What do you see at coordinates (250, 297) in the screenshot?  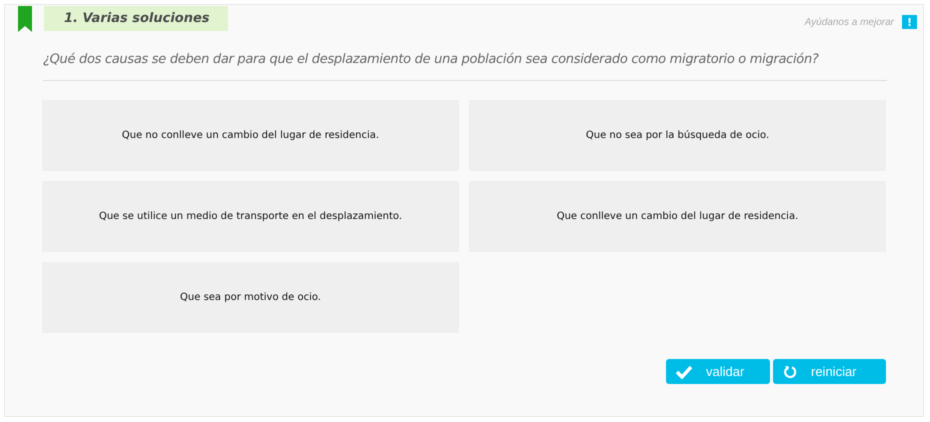 I see `answer-option: Que sea por motivo de ocio.` at bounding box center [250, 297].